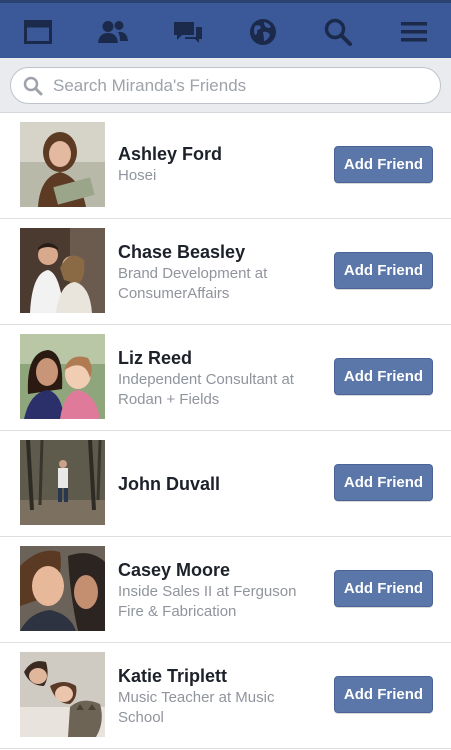 The height and width of the screenshot is (750, 451). What do you see at coordinates (169, 399) in the screenshot?
I see `friend-subtitle-line-2: Rodan + Fields` at bounding box center [169, 399].